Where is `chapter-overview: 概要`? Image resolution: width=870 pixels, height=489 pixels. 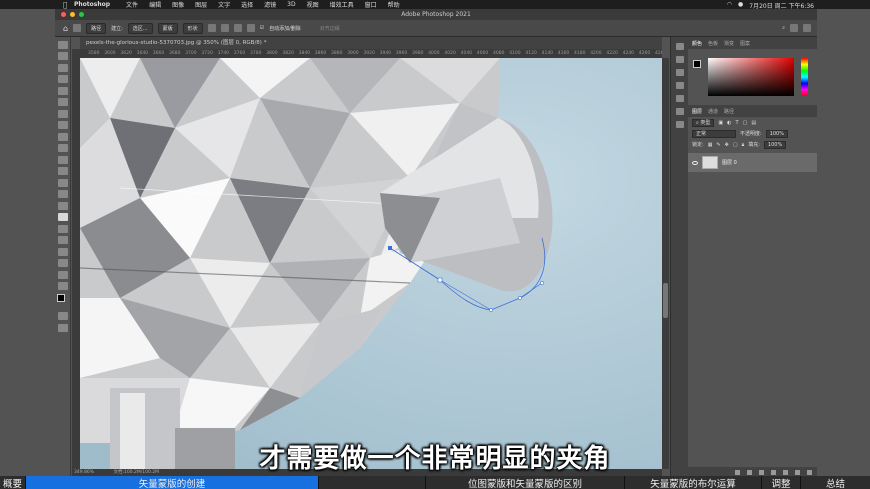 chapter-overview: 概要 is located at coordinates (13, 482).